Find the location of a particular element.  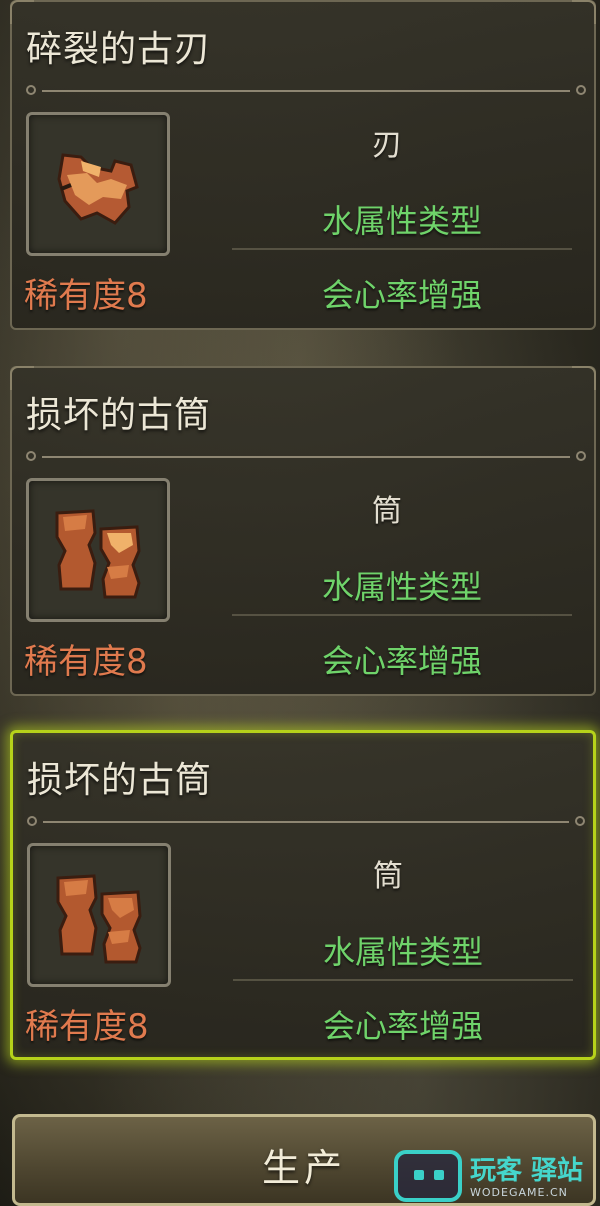

watermark-url: WODEGAME.CN is located at coordinates (519, 1192).